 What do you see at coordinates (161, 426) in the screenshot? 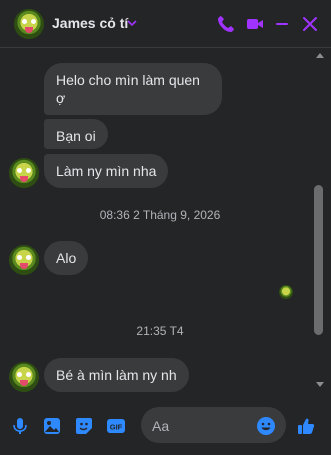
I see `message-input-placeholder: Aa` at bounding box center [161, 426].